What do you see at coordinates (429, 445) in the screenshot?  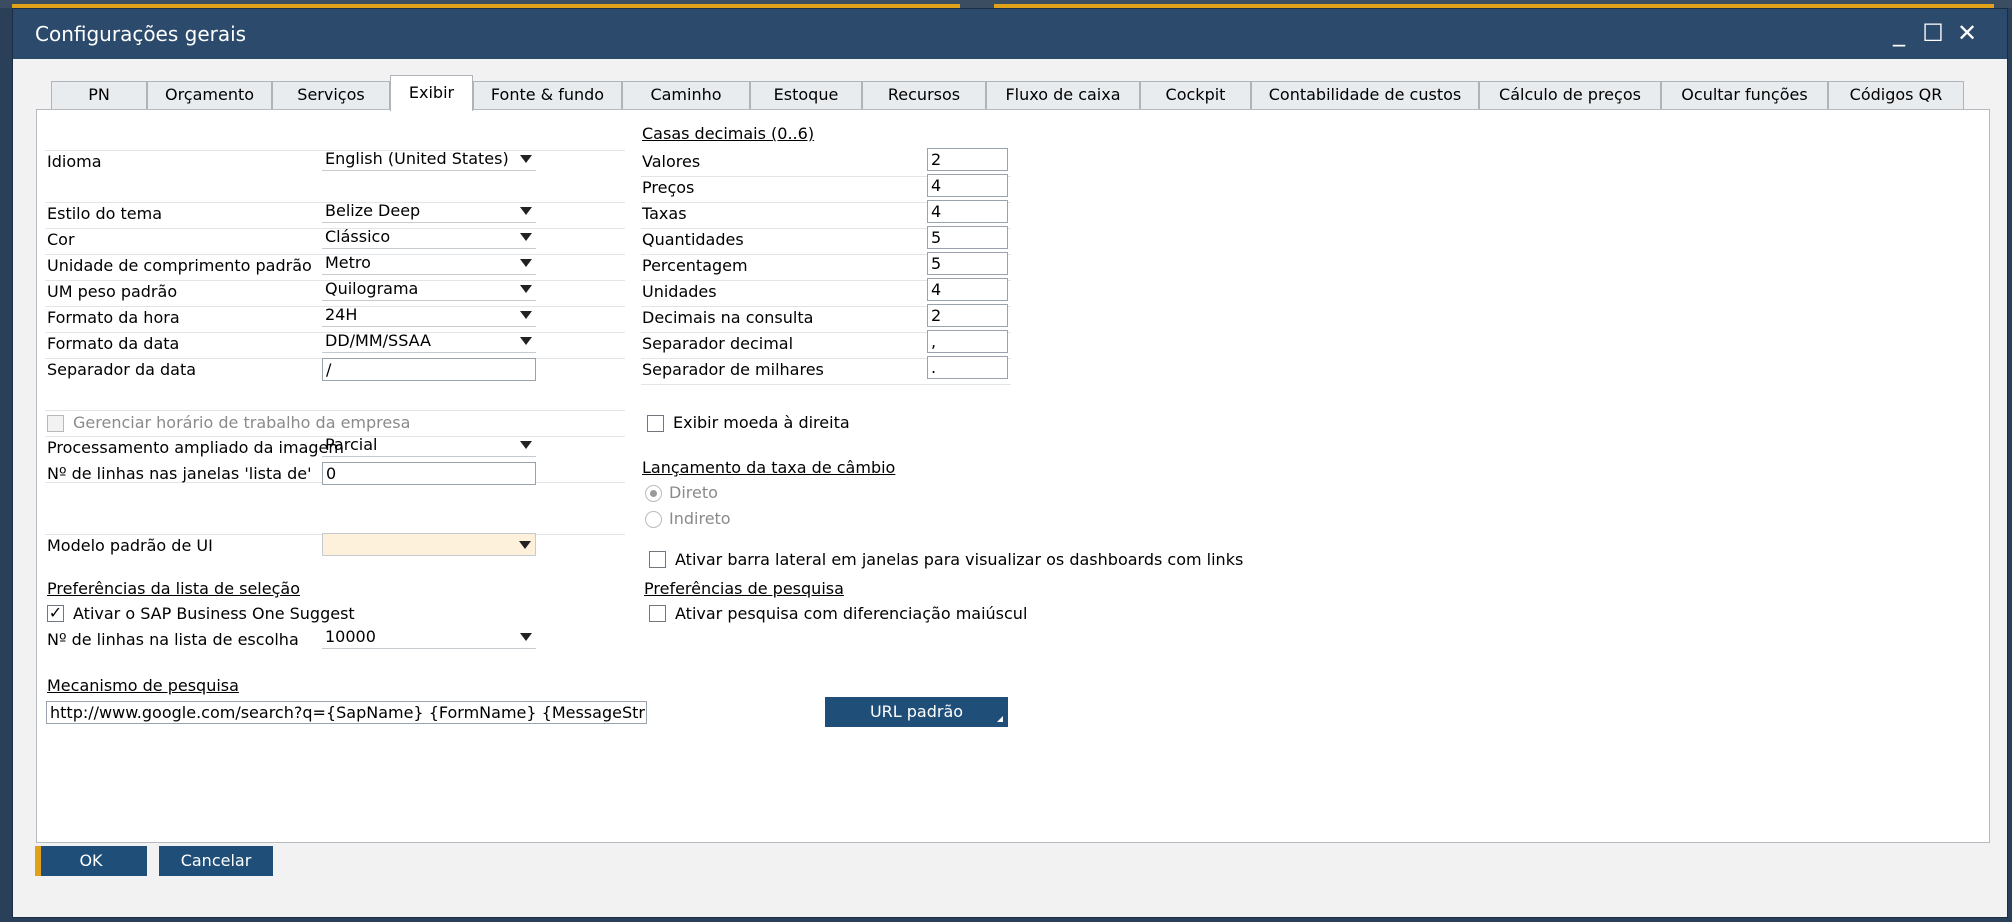 I see `processamento-imagem-select: Parcial` at bounding box center [429, 445].